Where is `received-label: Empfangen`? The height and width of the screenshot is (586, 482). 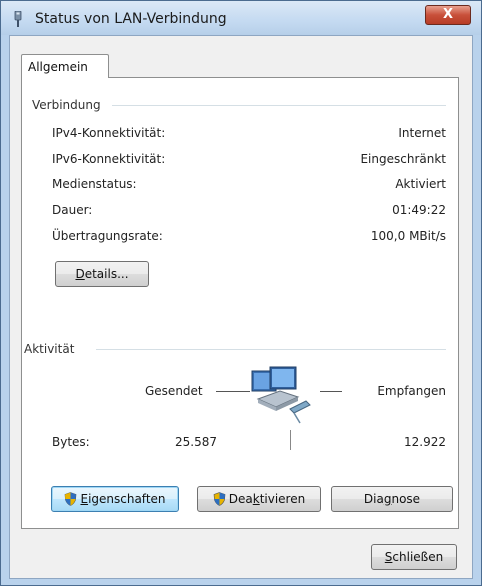 received-label: Empfangen is located at coordinates (411, 391).